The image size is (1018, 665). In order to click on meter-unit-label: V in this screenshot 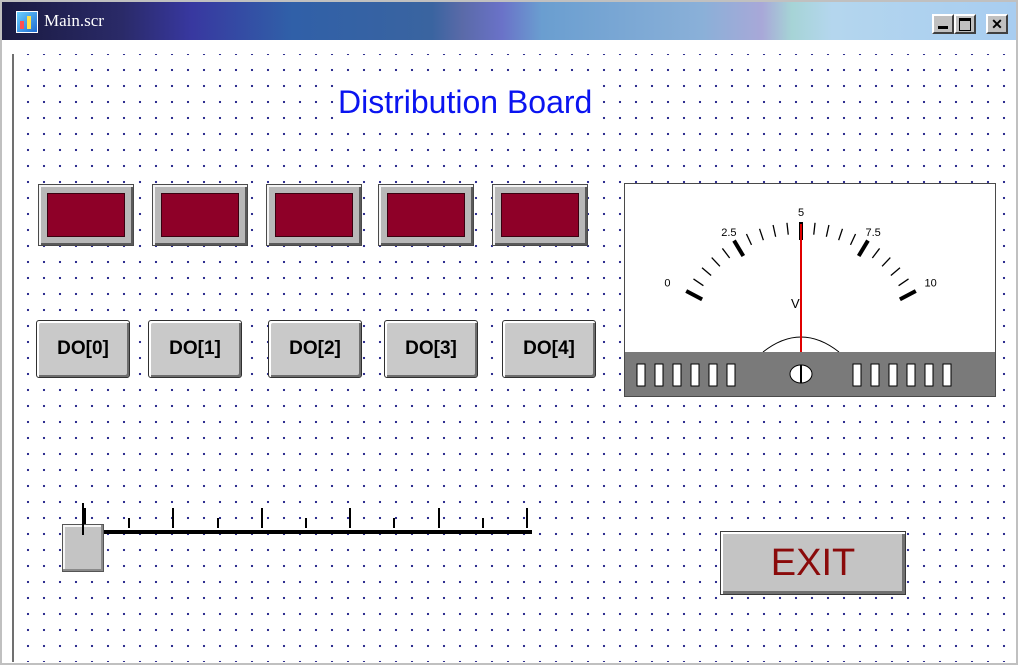, I will do `click(795, 303)`.